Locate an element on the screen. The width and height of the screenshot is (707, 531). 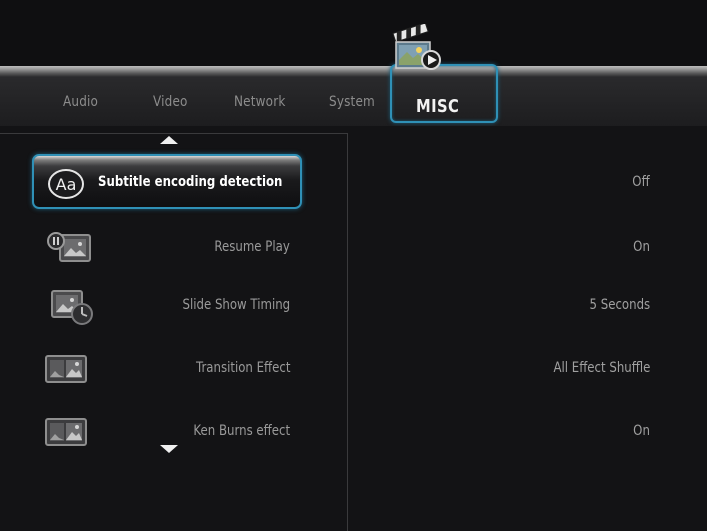
ken-burns-icon is located at coordinates (66, 432).